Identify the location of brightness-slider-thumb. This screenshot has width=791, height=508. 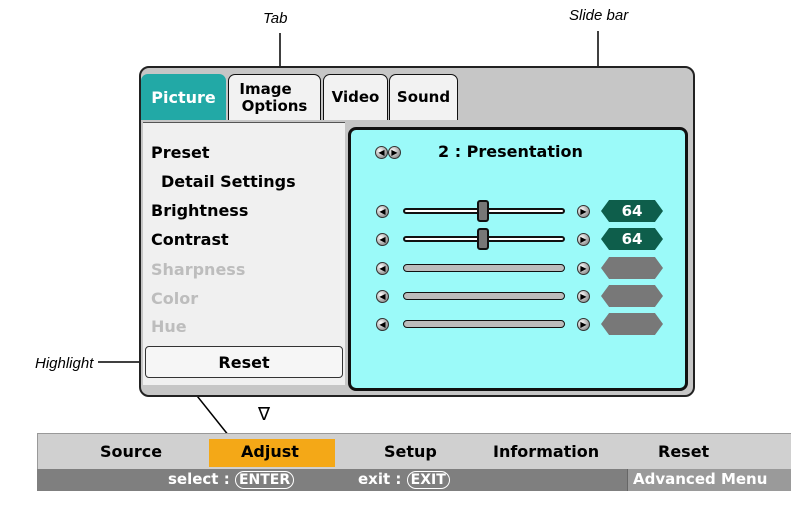
(483, 211).